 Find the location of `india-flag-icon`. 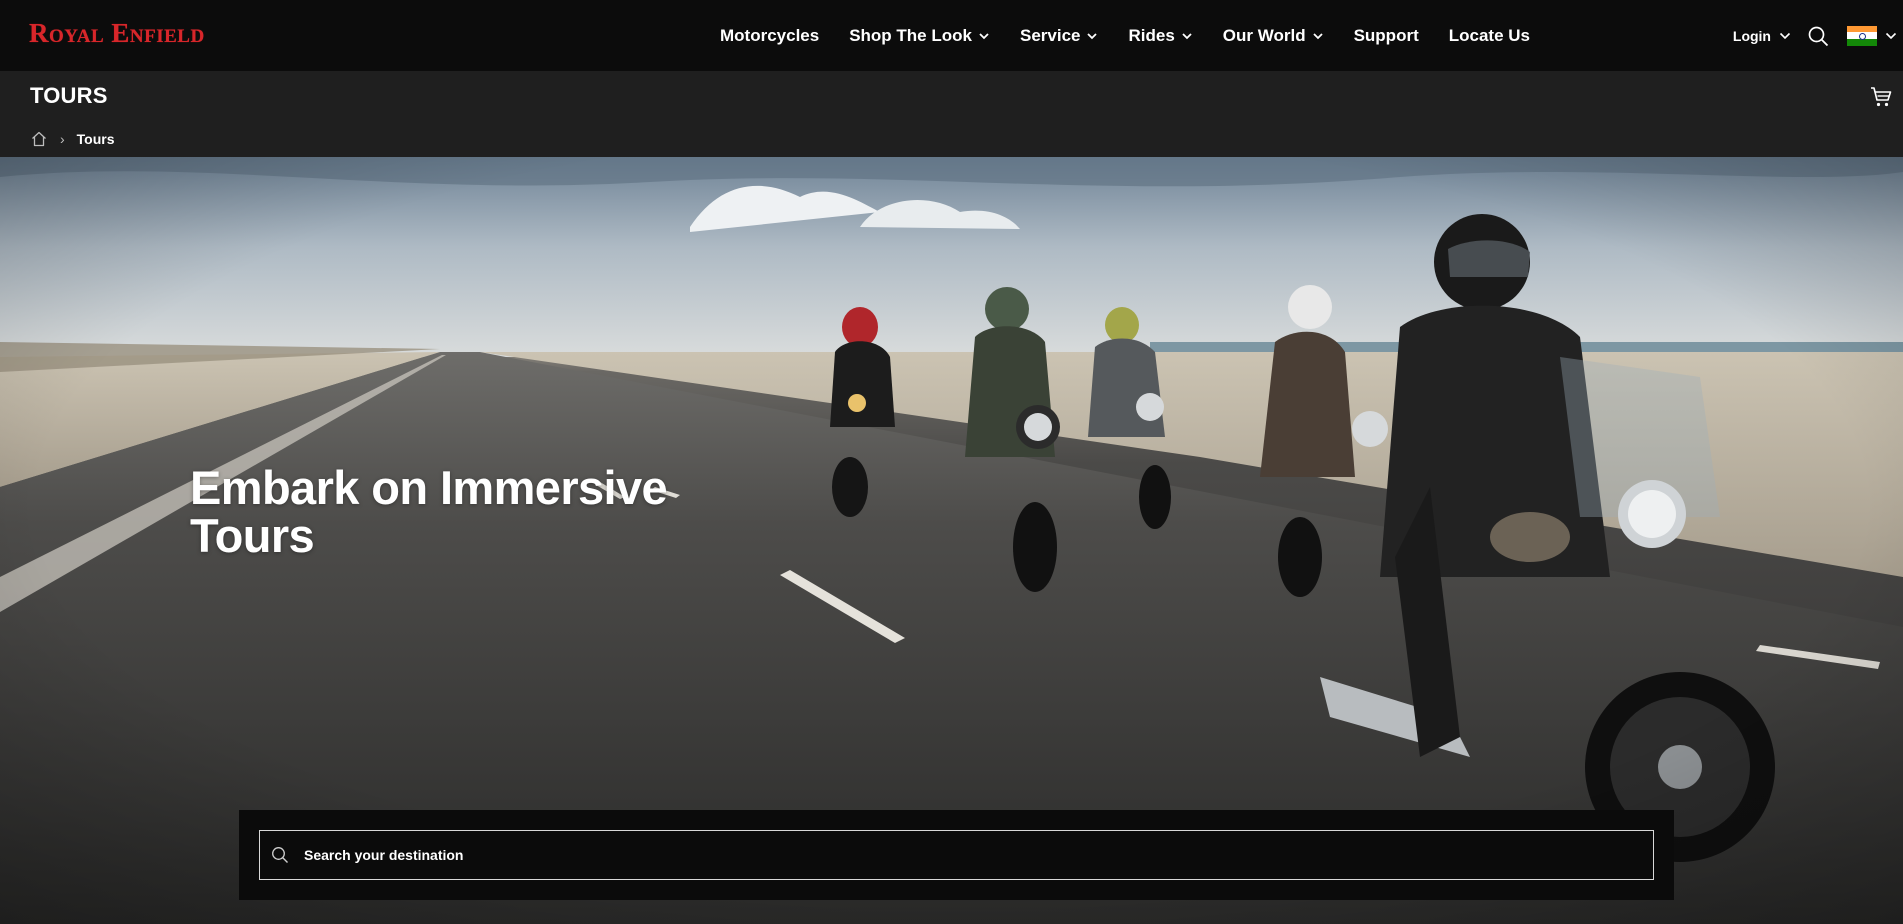

india-flag-icon is located at coordinates (1862, 35).